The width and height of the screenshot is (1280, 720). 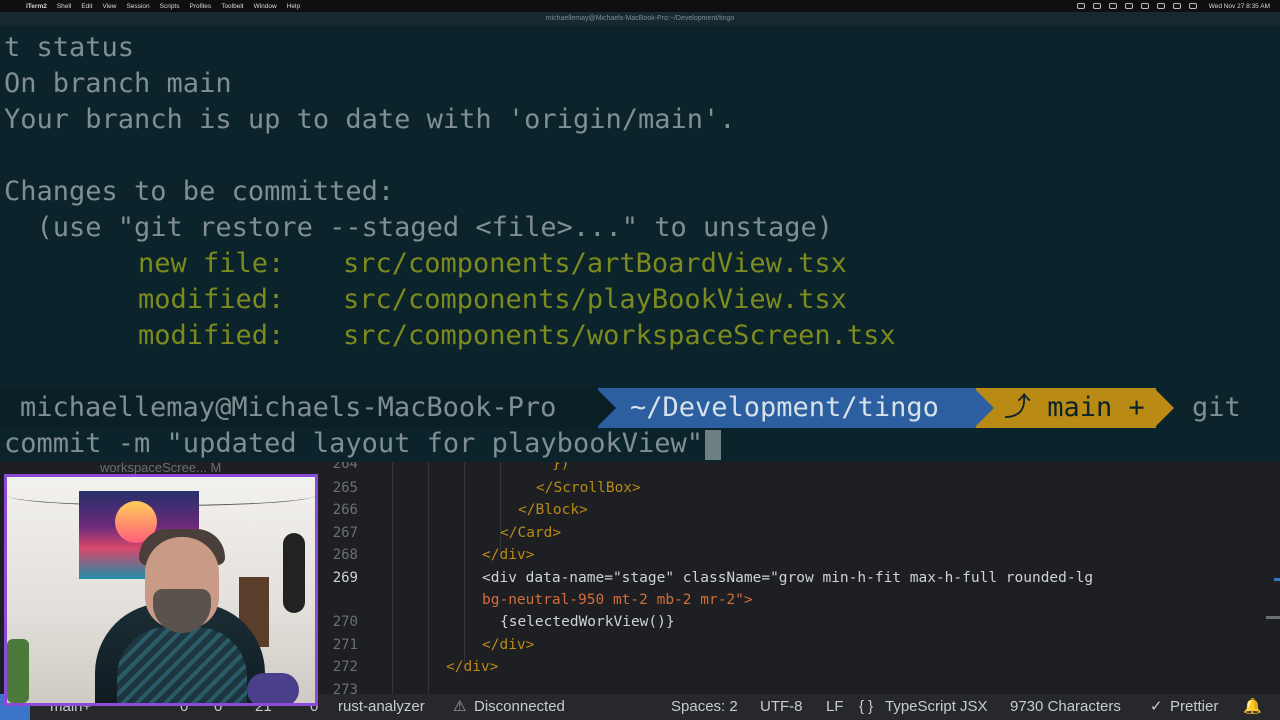 I want to click on line-number: 270, so click(x=345, y=622).